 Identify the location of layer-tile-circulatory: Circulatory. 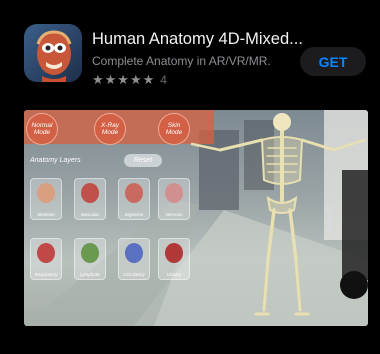
(134, 259).